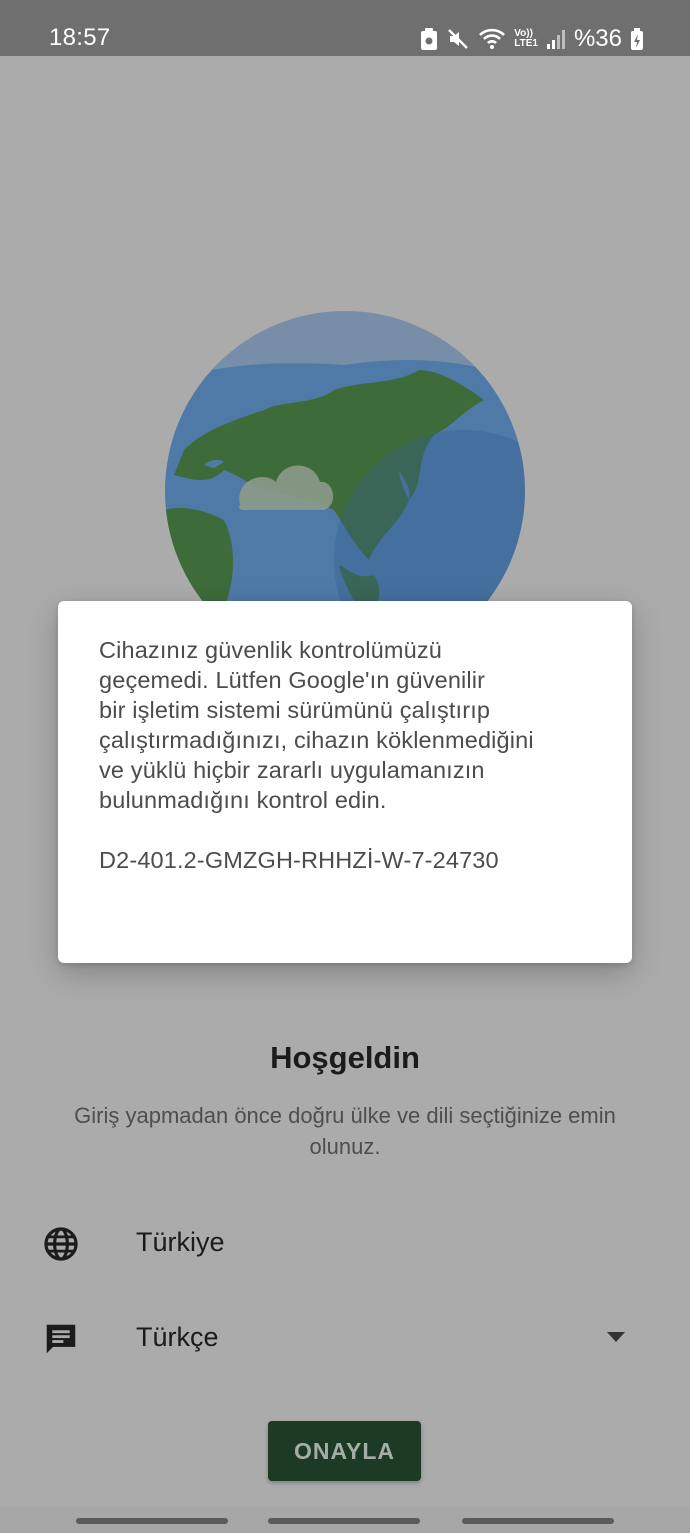 Image resolution: width=690 pixels, height=1533 pixels. Describe the element at coordinates (180, 1242) in the screenshot. I see `country-label: Türkiye` at that location.